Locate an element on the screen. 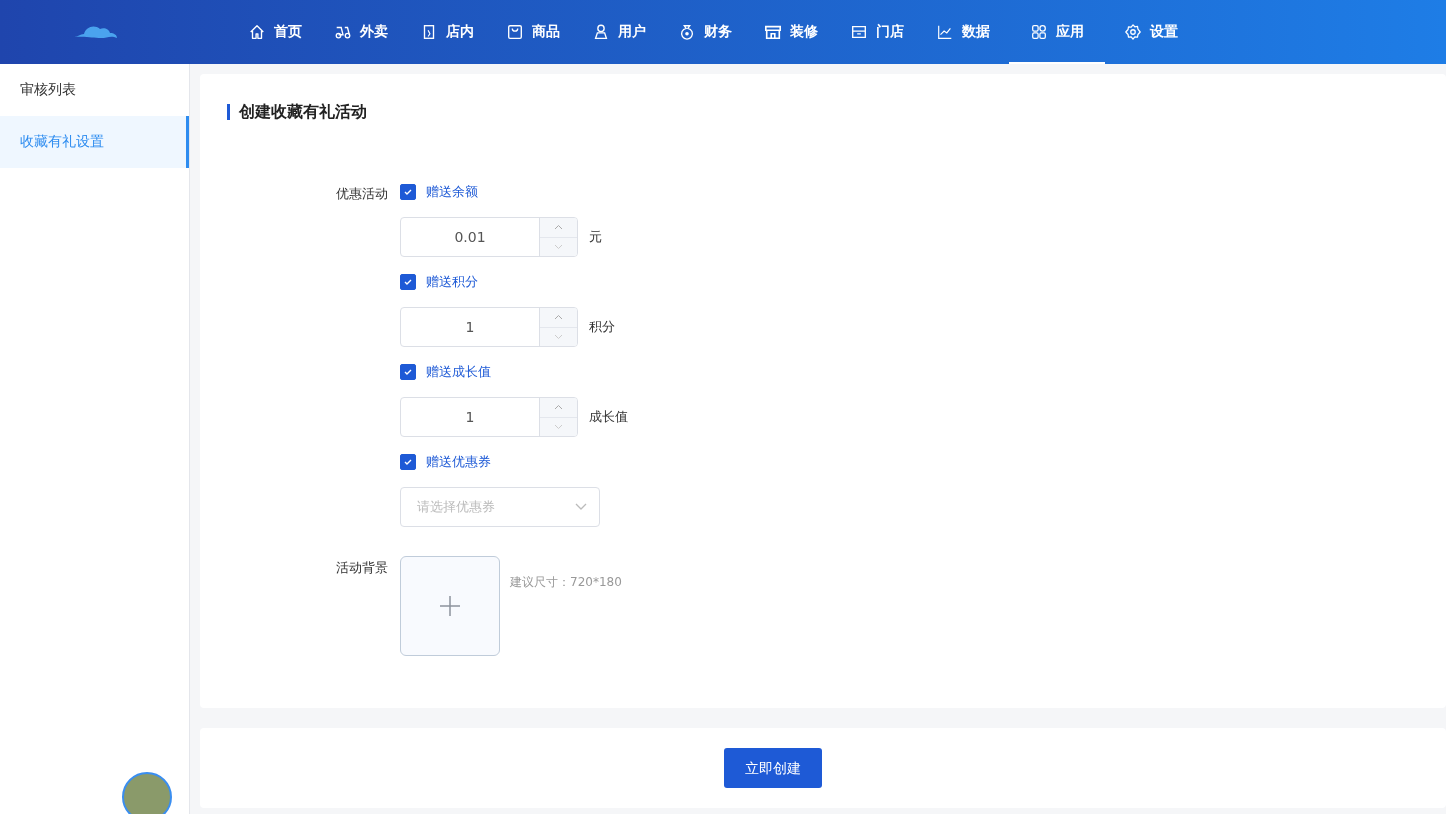 The image size is (1446, 814). nav-tab: 财务 is located at coordinates (705, 32).